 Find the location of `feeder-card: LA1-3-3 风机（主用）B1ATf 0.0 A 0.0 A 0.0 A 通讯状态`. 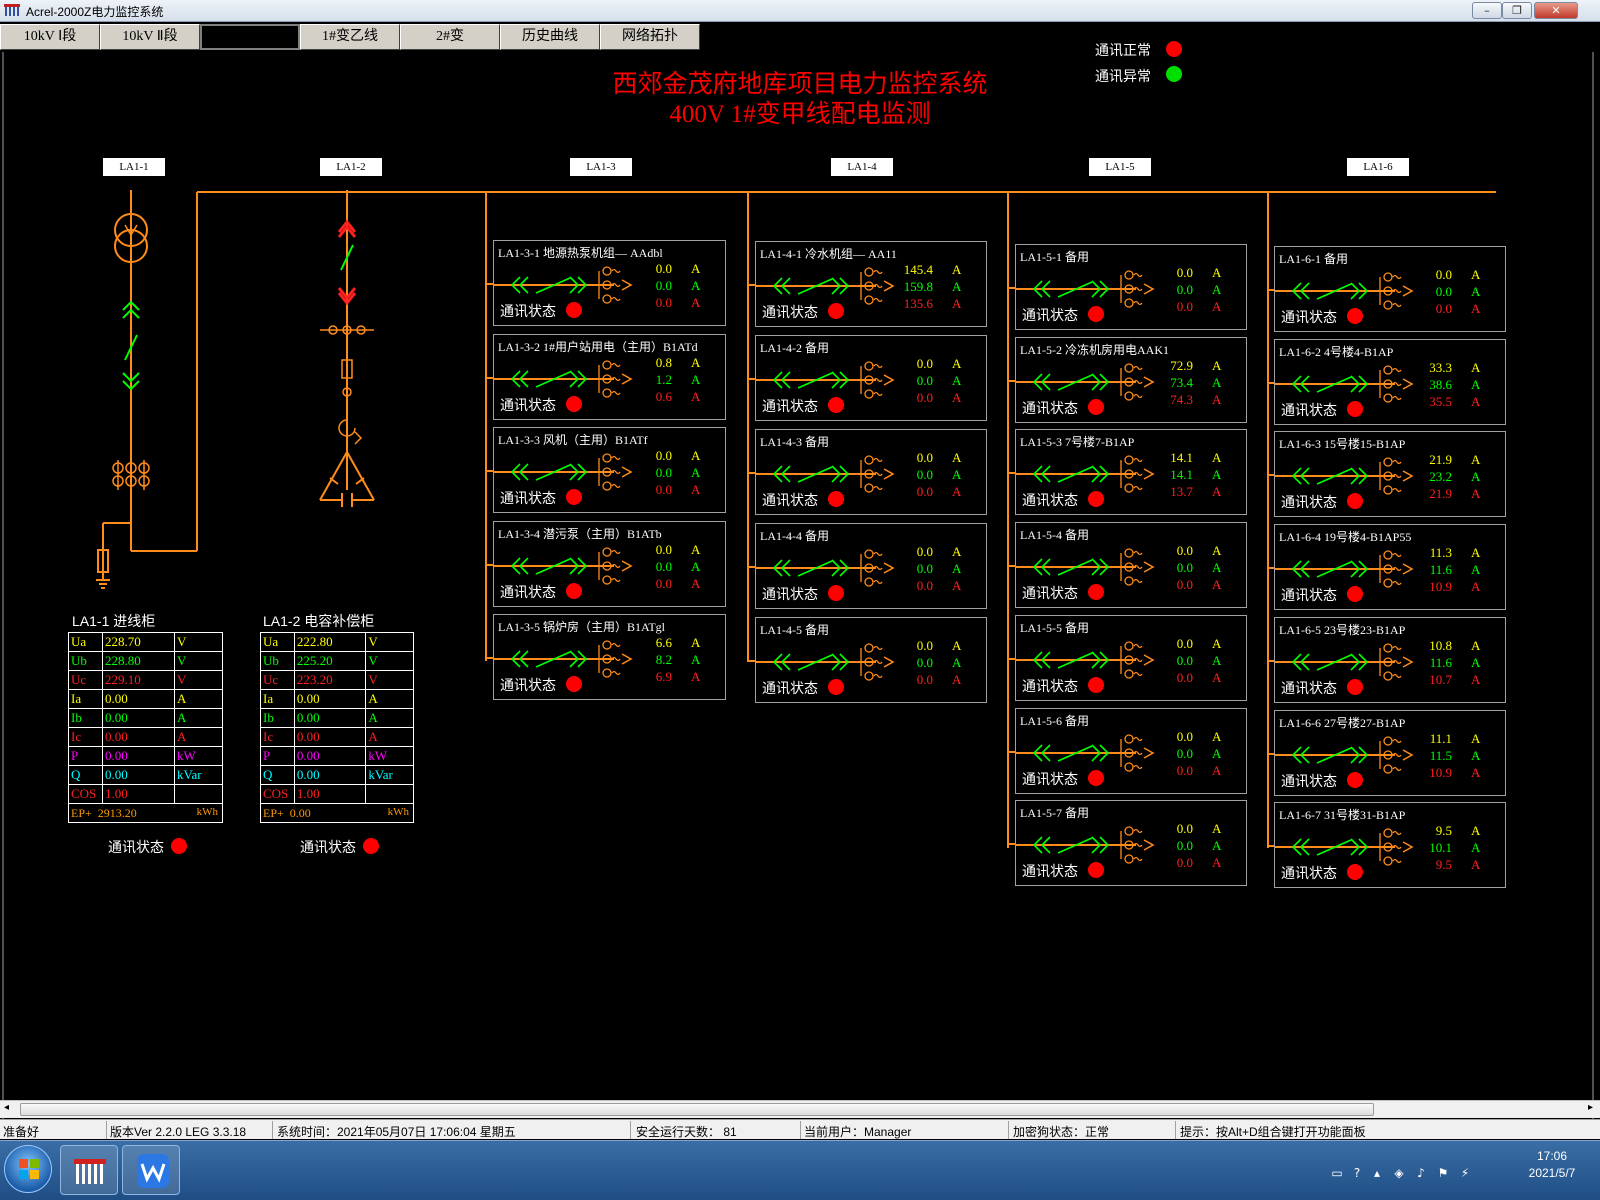

feeder-card: LA1-3-3 风机（主用）B1ATf 0.0 A 0.0 A 0.0 A 通讯状态 is located at coordinates (609, 470).